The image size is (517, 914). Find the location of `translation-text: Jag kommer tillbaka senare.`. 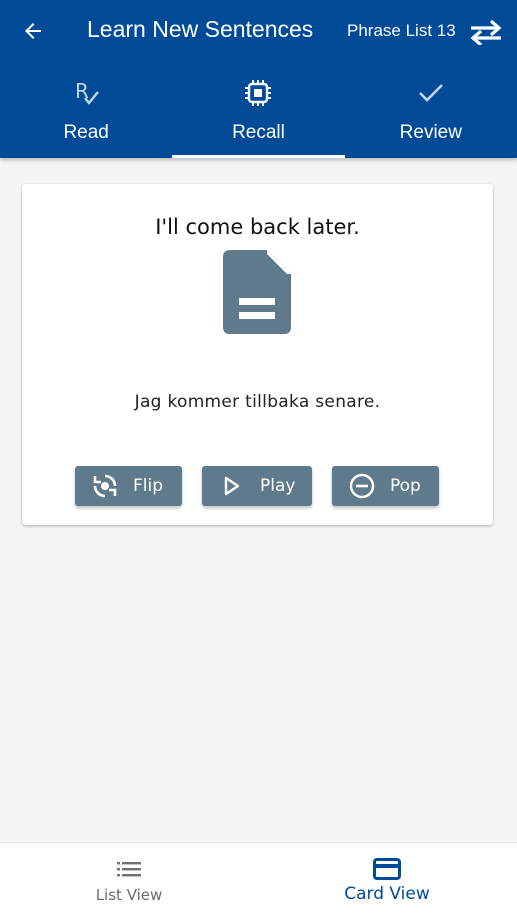

translation-text: Jag kommer tillbaka senare. is located at coordinates (257, 402).